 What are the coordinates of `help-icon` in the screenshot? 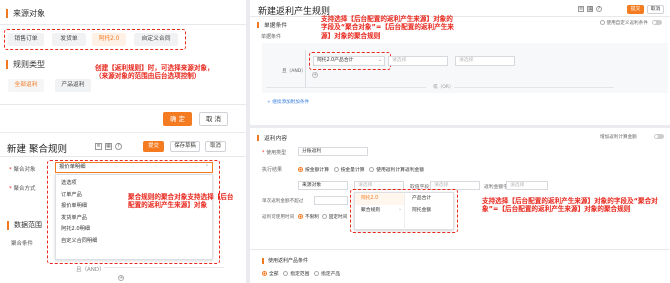 It's located at (602, 22).